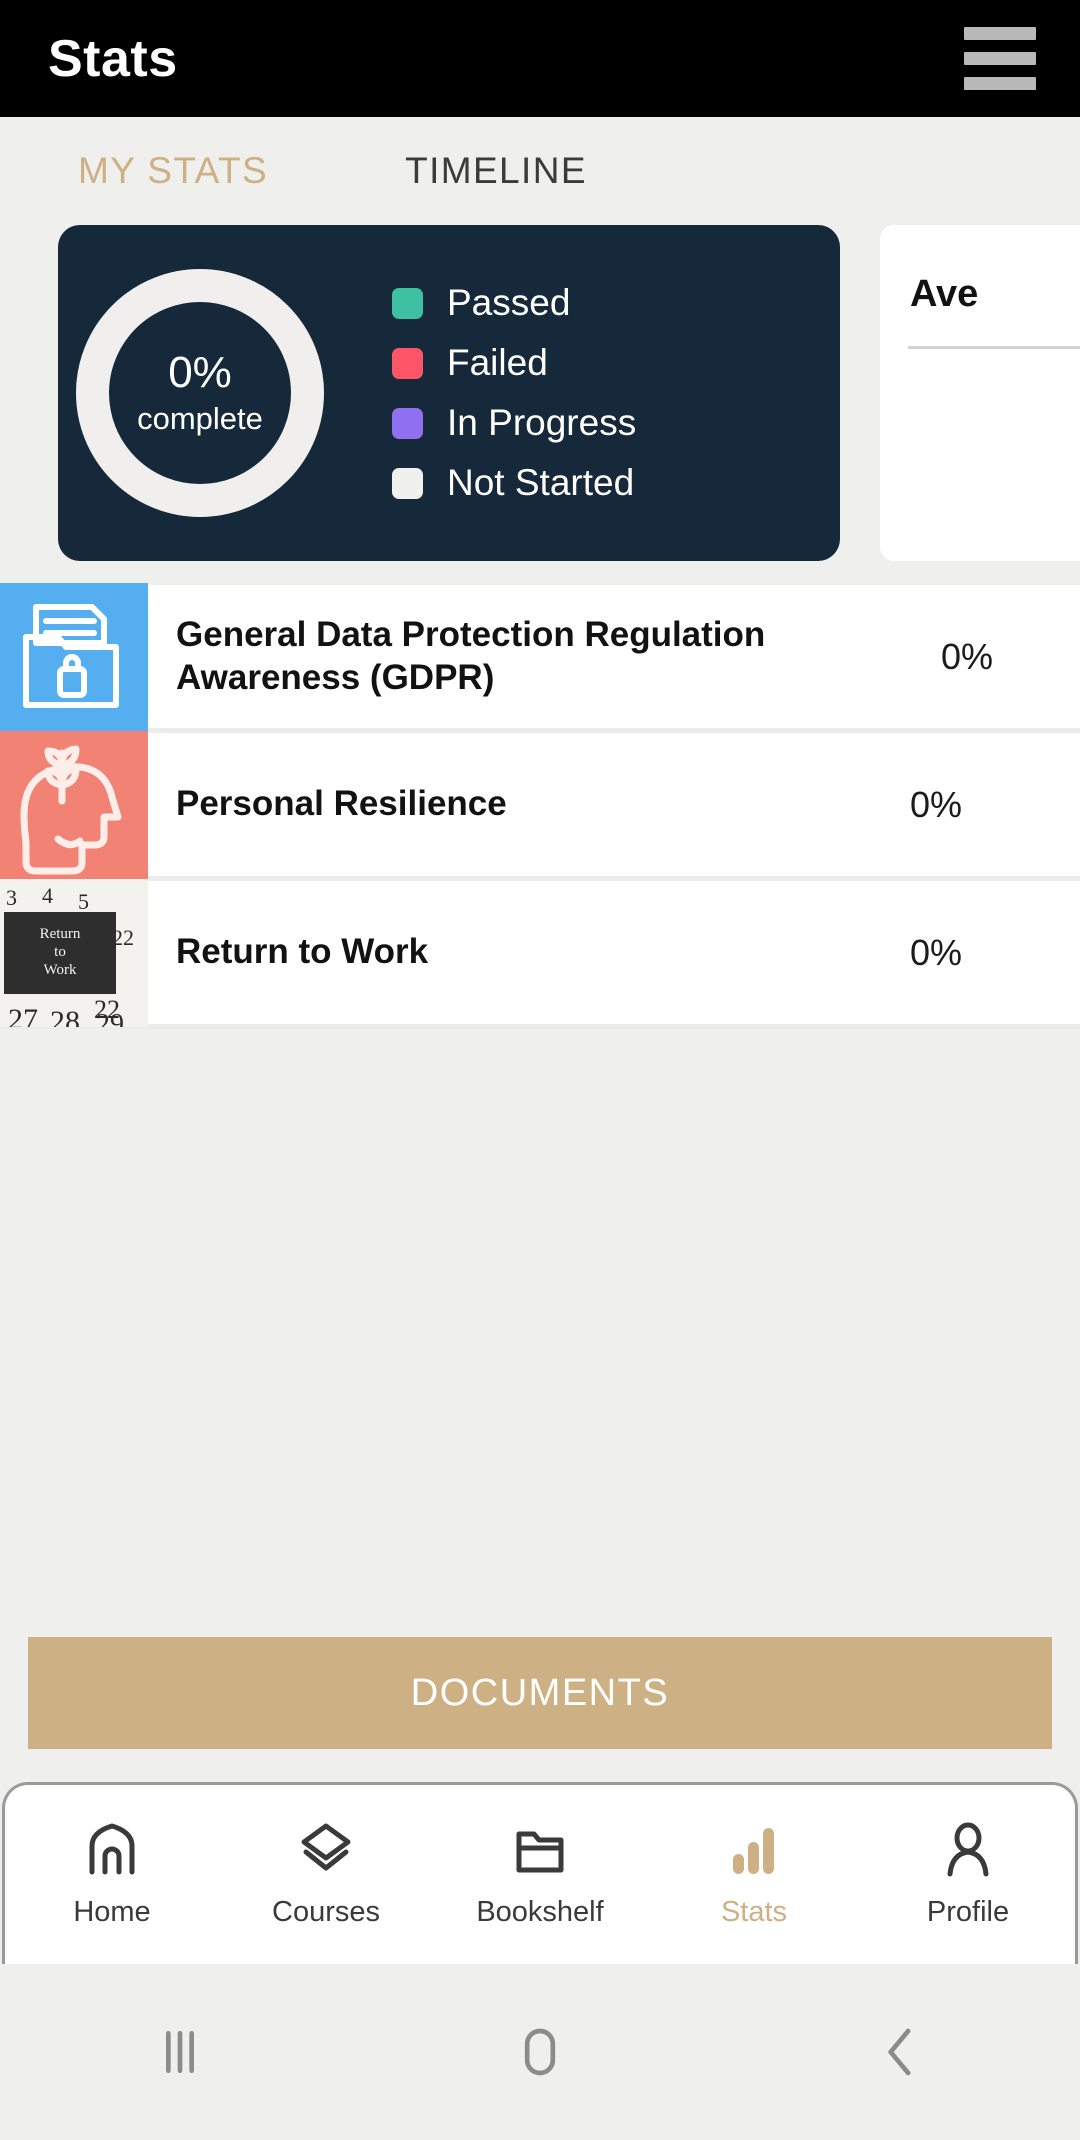 The width and height of the screenshot is (1080, 2140). What do you see at coordinates (200, 372) in the screenshot?
I see `donut-percent-label: 0%` at bounding box center [200, 372].